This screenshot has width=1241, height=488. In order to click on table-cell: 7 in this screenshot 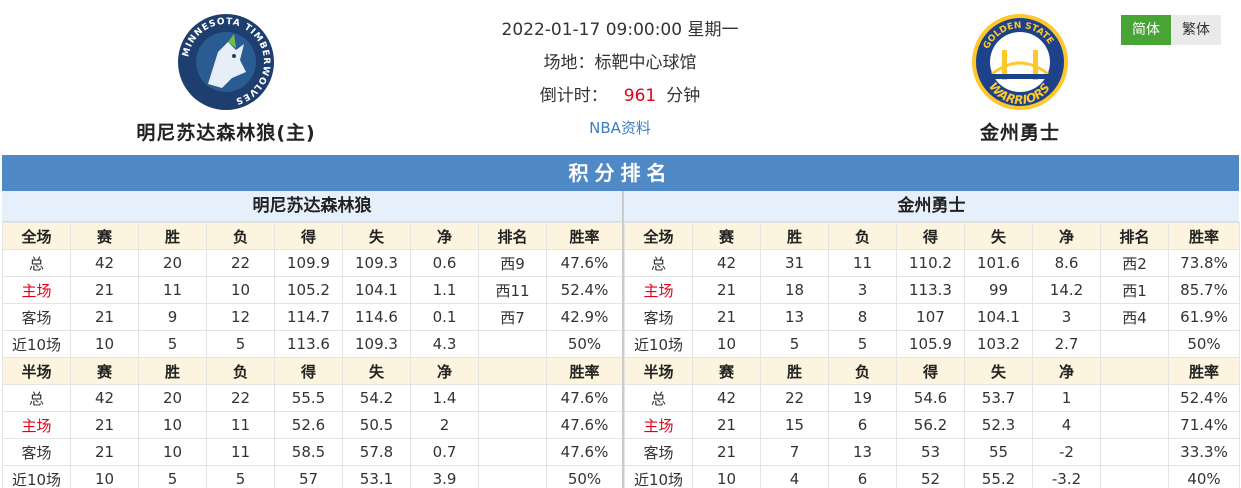, I will do `click(794, 452)`.